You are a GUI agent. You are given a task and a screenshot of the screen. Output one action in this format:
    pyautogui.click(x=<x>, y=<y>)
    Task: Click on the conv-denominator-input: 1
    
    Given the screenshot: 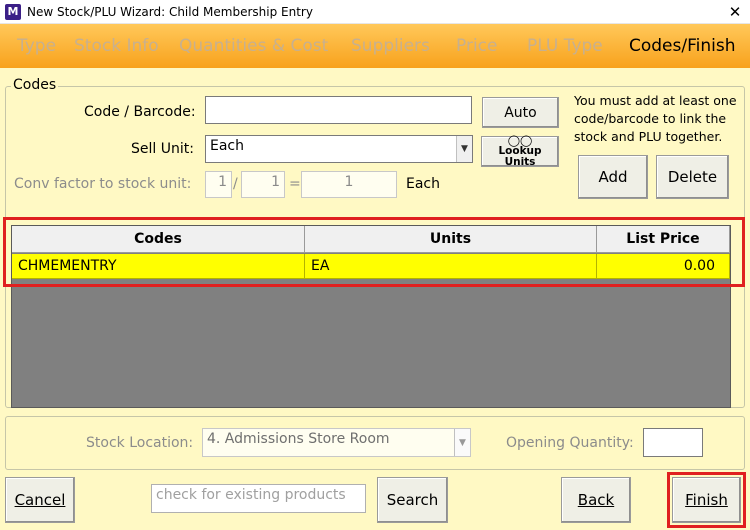 What is the action you would take?
    pyautogui.click(x=263, y=184)
    